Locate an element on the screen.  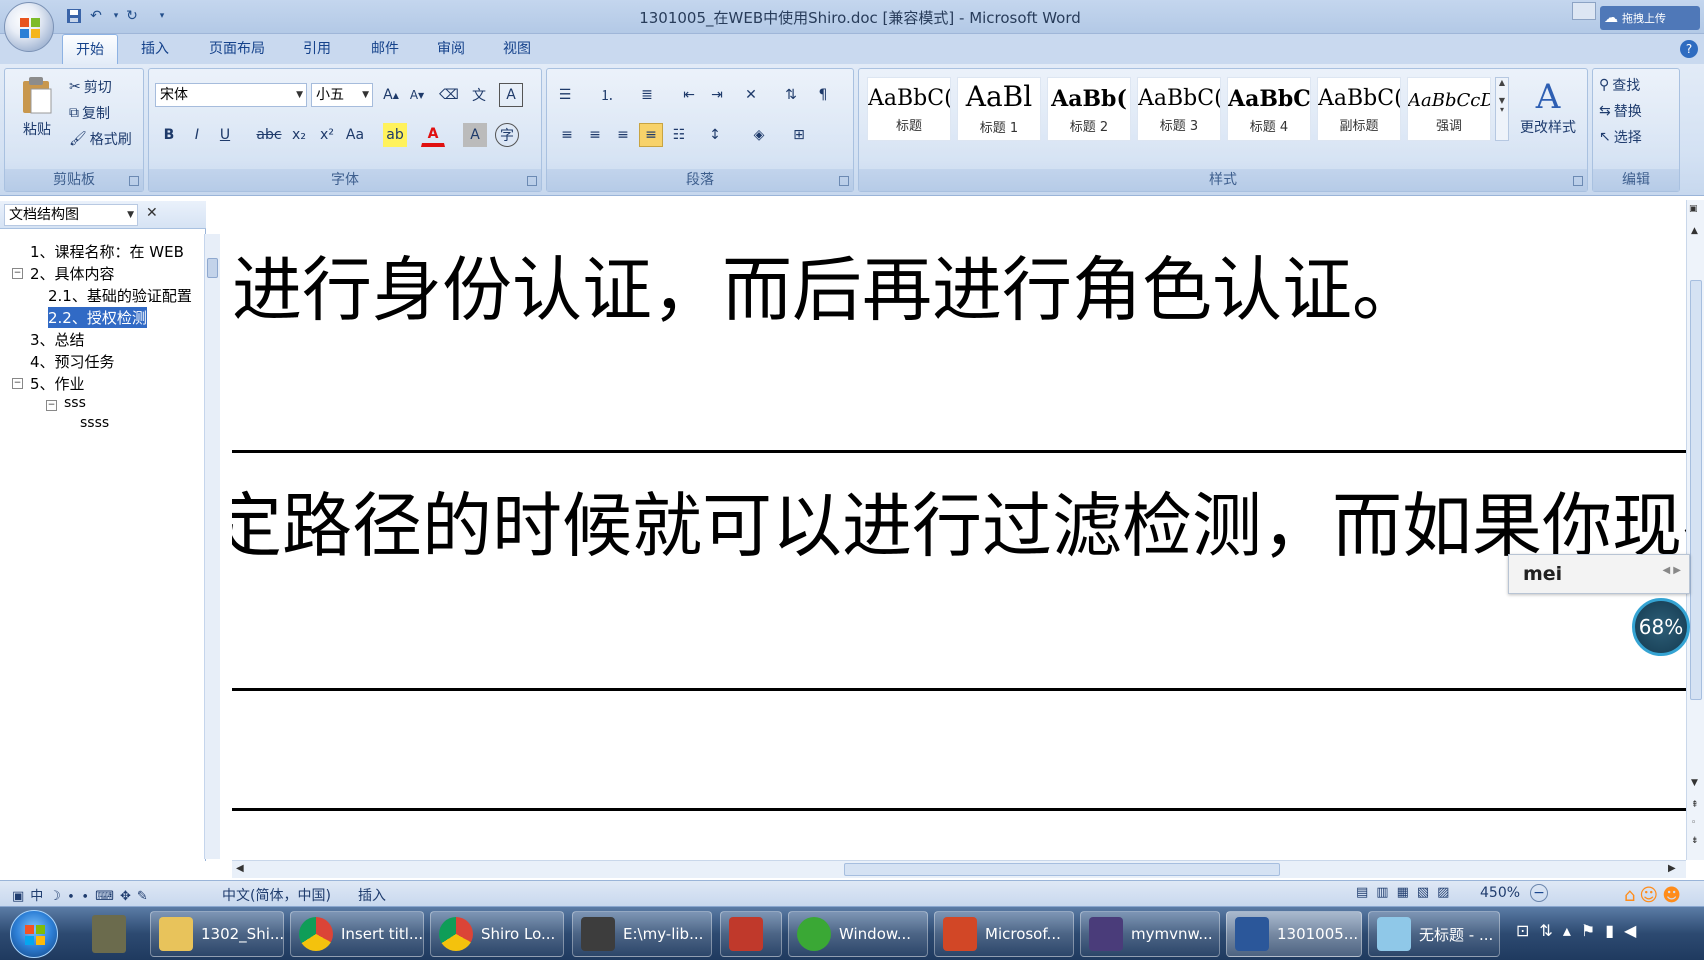
tab-page-layout: 页面布局 is located at coordinates (237, 49).